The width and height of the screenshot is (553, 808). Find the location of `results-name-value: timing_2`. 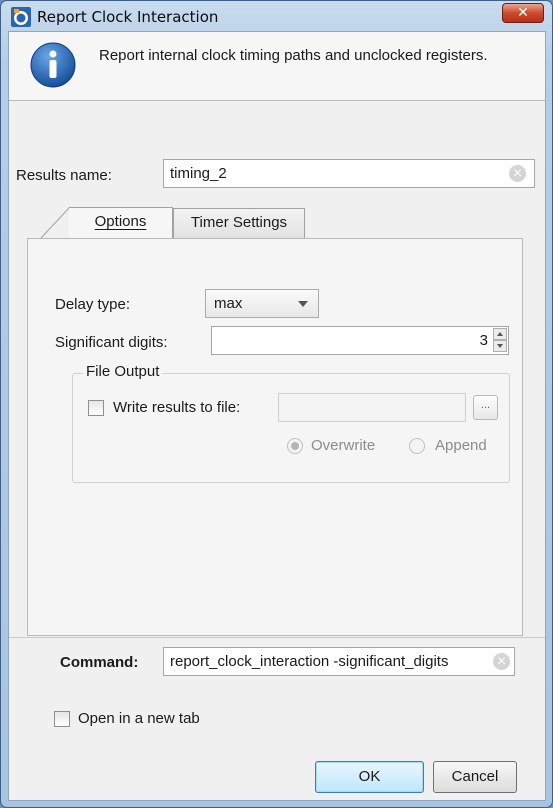

results-name-value: timing_2 is located at coordinates (198, 173).